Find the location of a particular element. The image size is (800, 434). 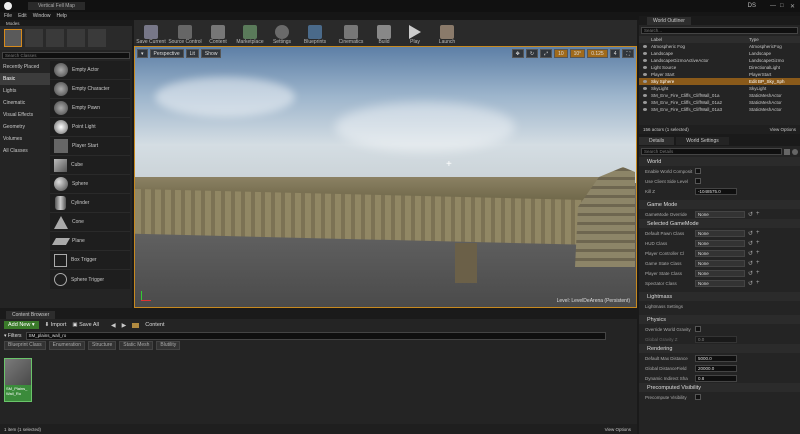

section-world: World is located at coordinates (719, 161).